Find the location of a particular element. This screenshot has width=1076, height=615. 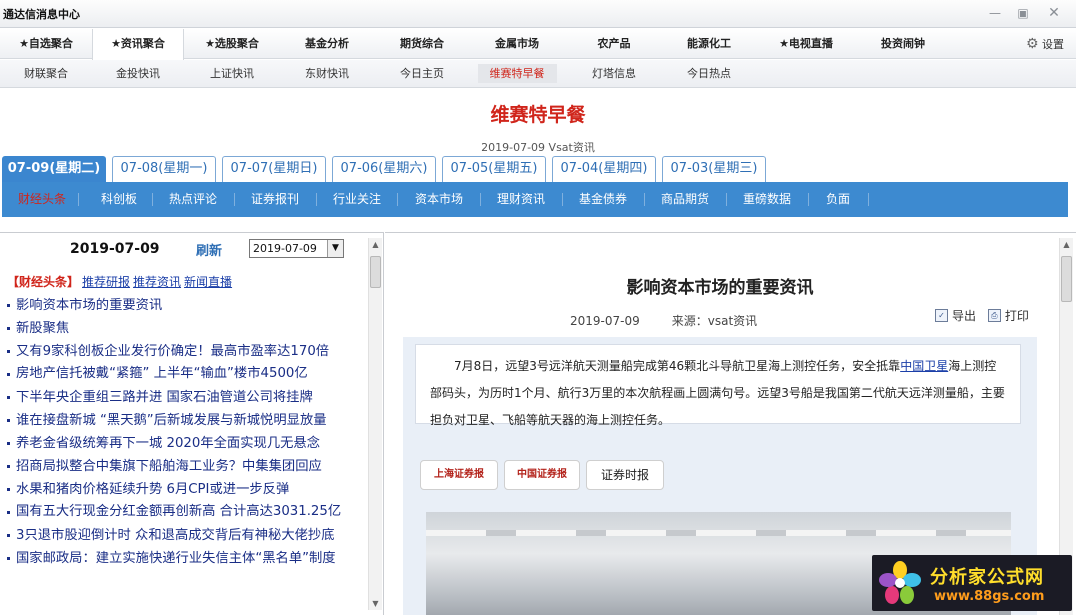

news-item: 下半年央企重组三路并进 国家石油管道公司将挂牌 is located at coordinates (183, 397).